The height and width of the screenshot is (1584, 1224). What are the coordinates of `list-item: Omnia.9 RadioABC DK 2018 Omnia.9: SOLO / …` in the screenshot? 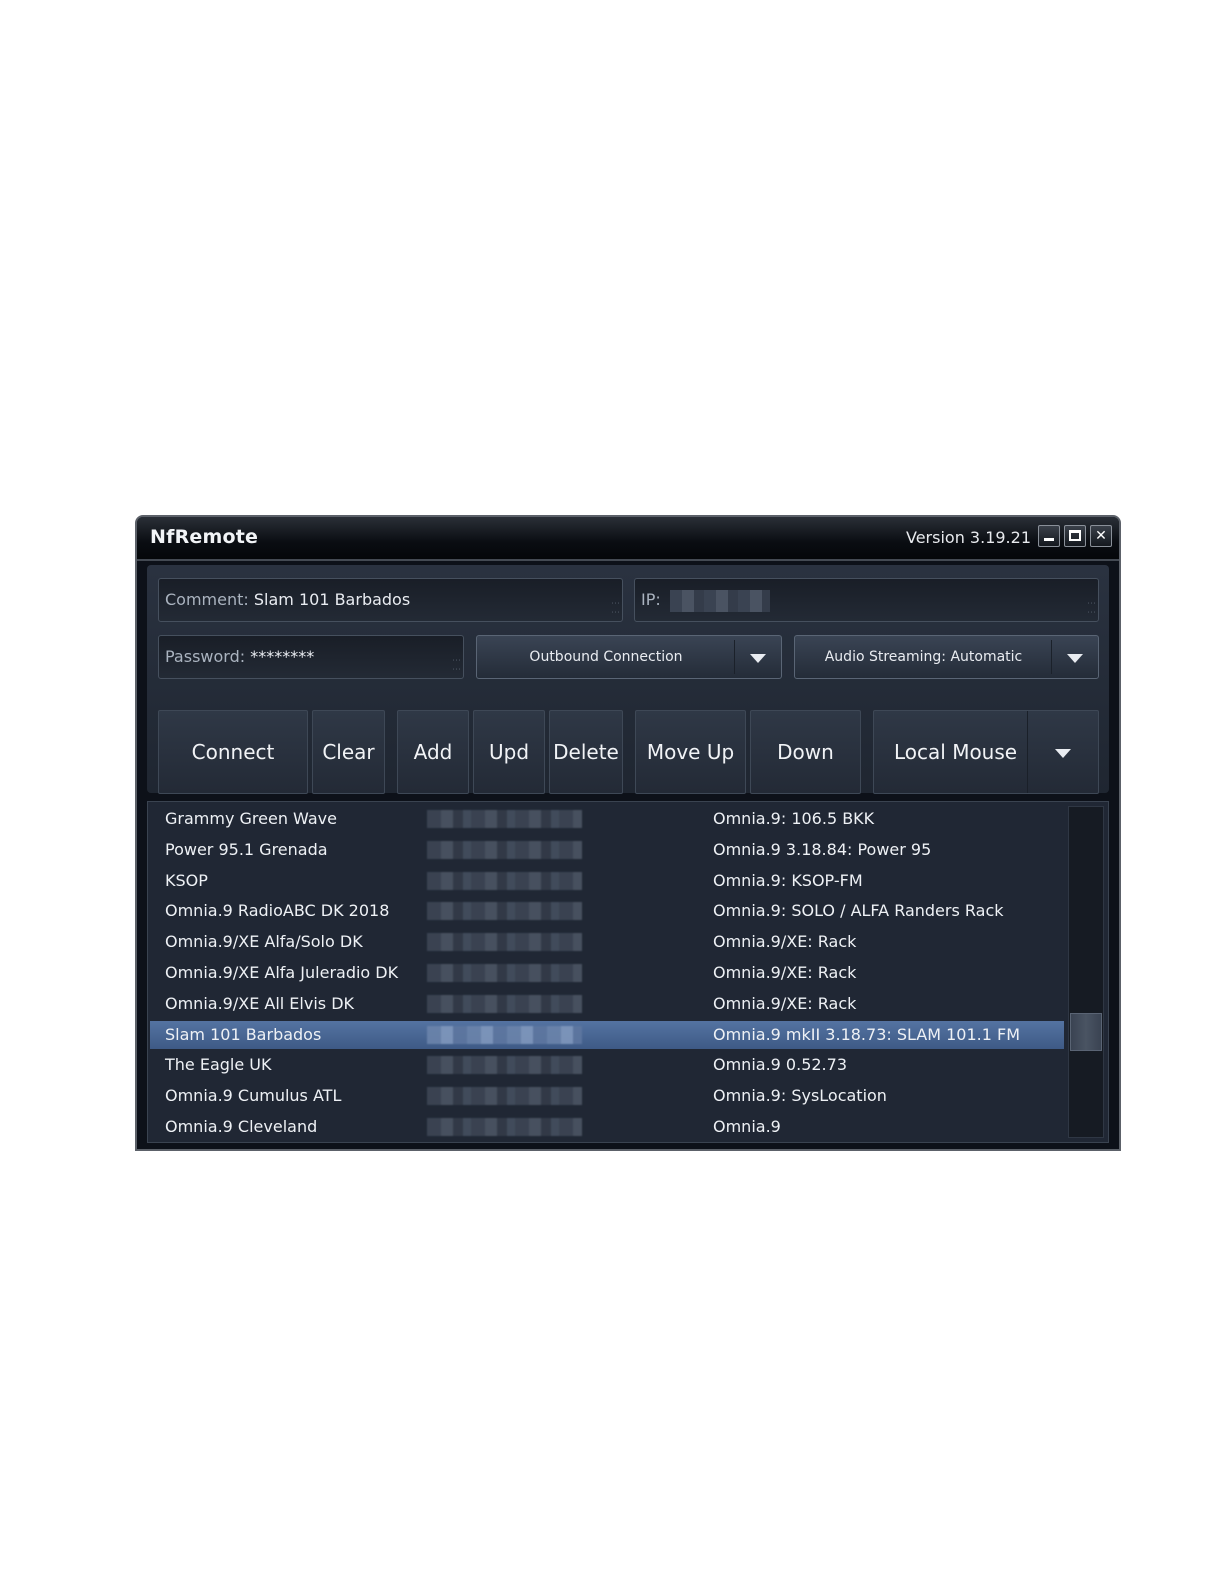 It's located at (607, 911).